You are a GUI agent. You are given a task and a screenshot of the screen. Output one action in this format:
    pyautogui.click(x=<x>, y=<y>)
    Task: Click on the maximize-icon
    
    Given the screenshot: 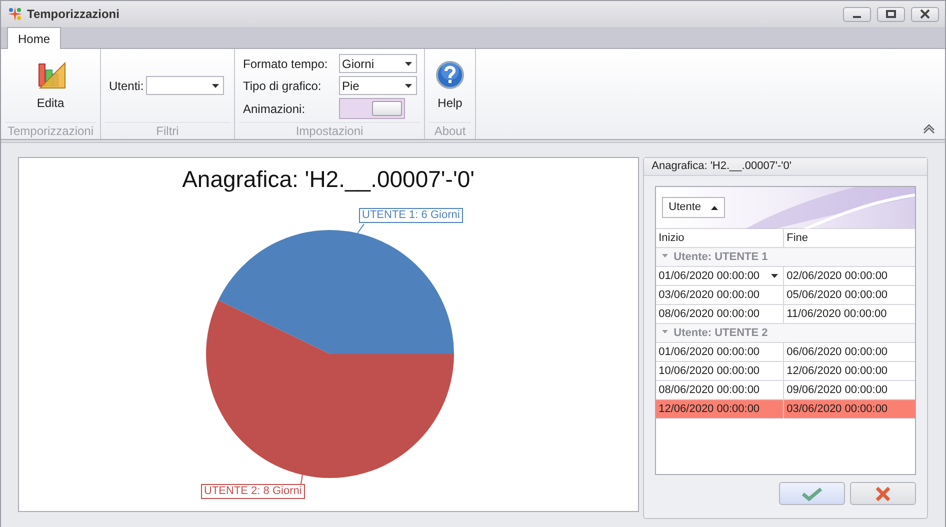 What is the action you would take?
    pyautogui.click(x=891, y=14)
    